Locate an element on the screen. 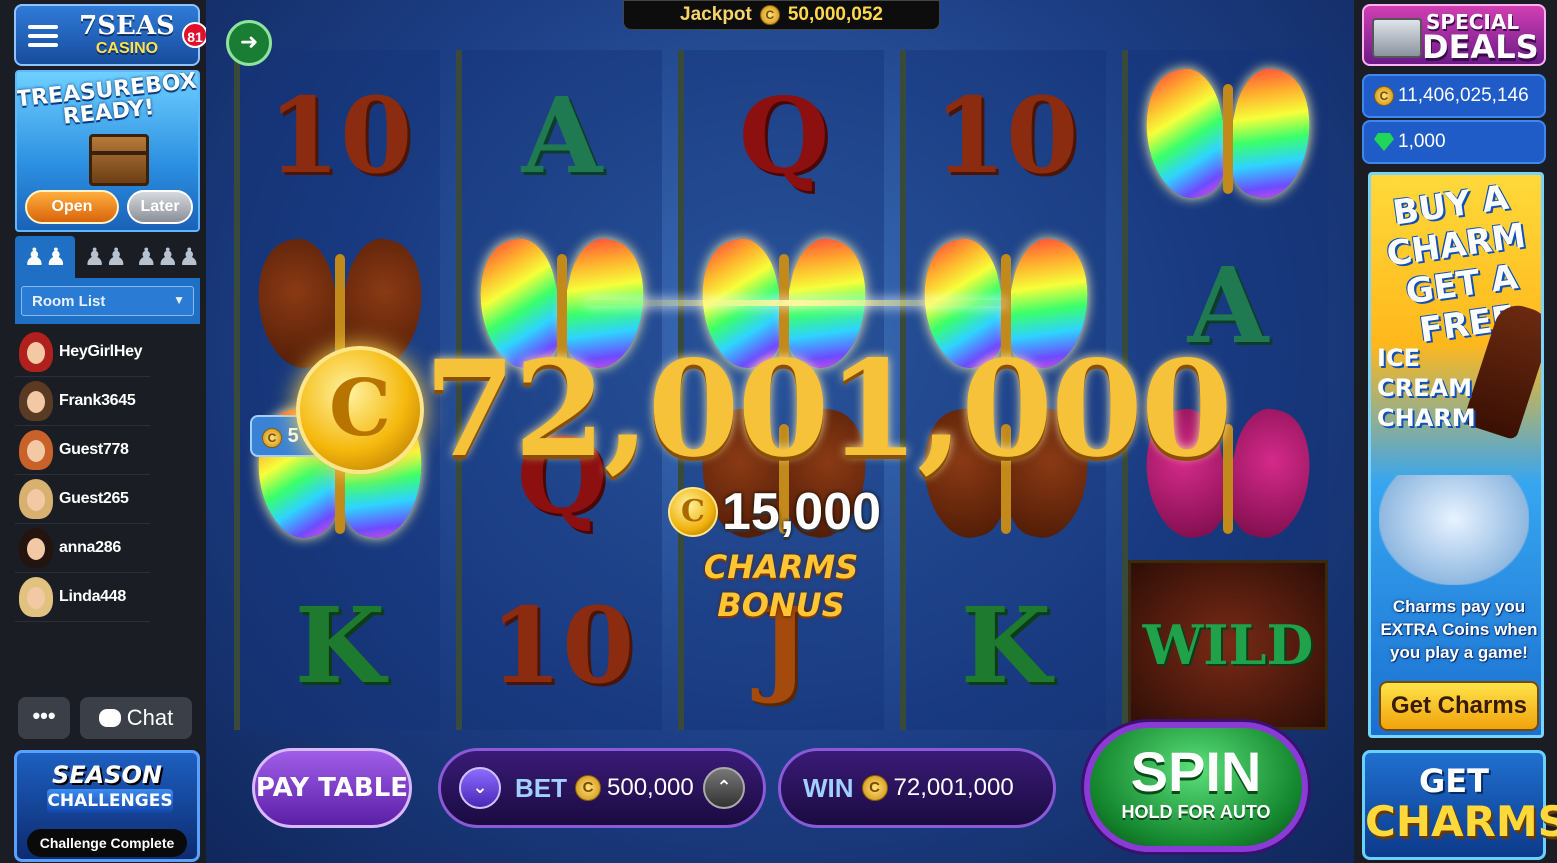 The image size is (1557, 863). payline is located at coordinates (796, 303).